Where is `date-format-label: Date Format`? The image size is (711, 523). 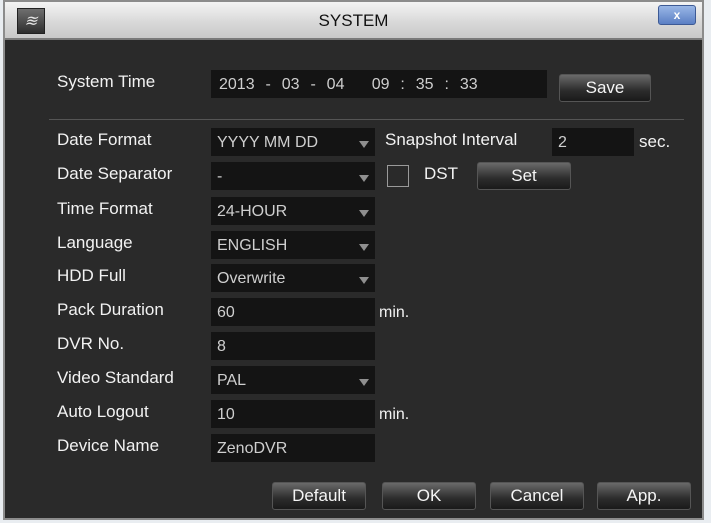
date-format-label: Date Format is located at coordinates (104, 139).